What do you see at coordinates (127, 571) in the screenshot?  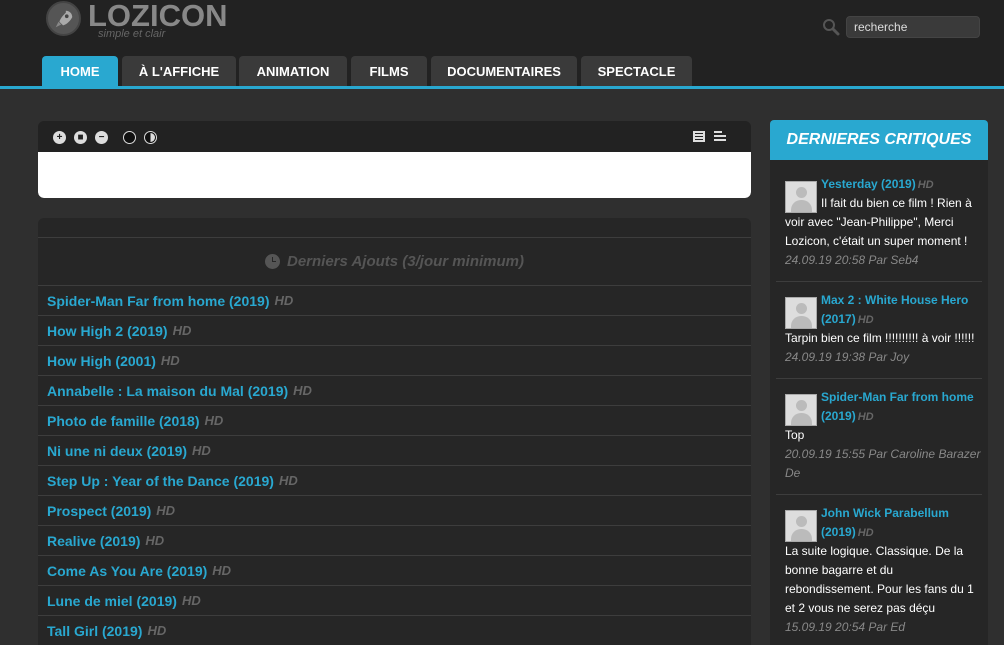 I see `film-title-link: Come As You Are (2019)` at bounding box center [127, 571].